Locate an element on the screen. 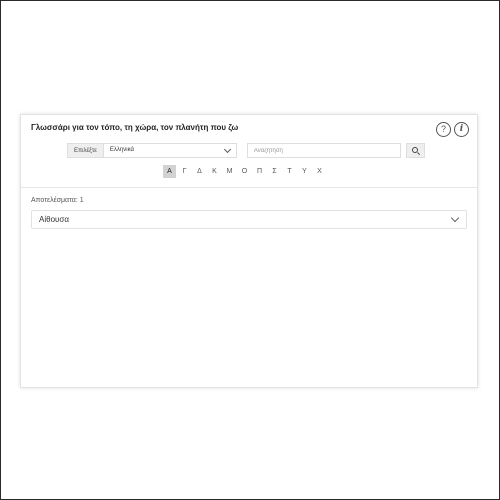 Image resolution: width=500 pixels, height=500 pixels. help-circle-icon: ? is located at coordinates (443, 129).